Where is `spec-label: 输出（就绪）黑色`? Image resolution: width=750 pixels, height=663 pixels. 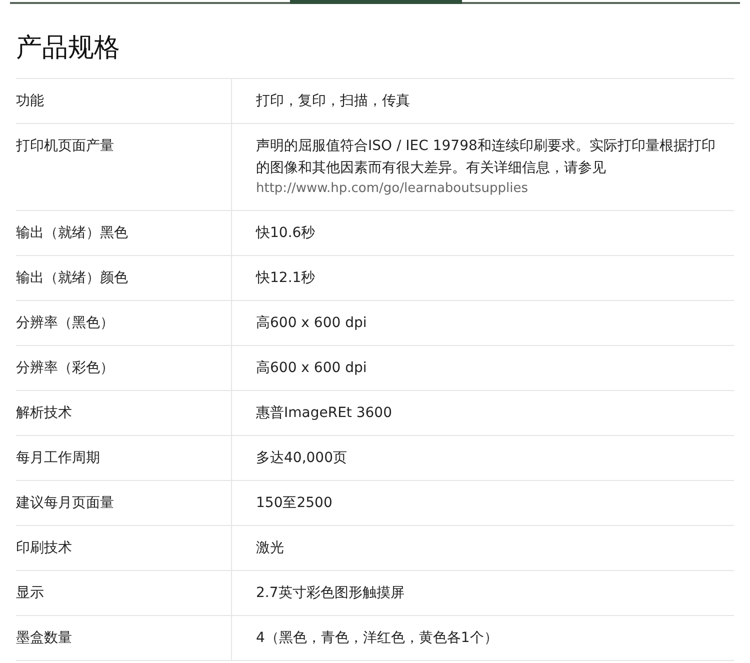 spec-label: 输出（就绪）黑色 is located at coordinates (72, 233).